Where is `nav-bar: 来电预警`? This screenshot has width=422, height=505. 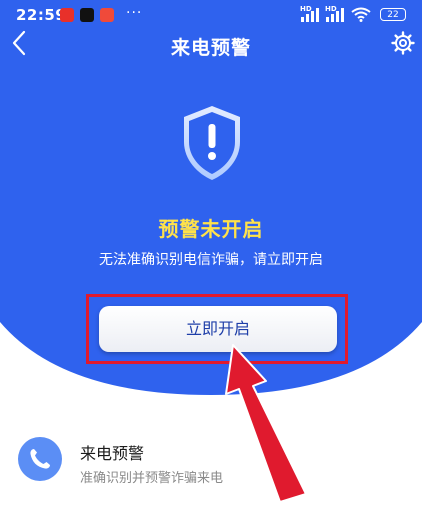
nav-bar: 来电预警 is located at coordinates (211, 46).